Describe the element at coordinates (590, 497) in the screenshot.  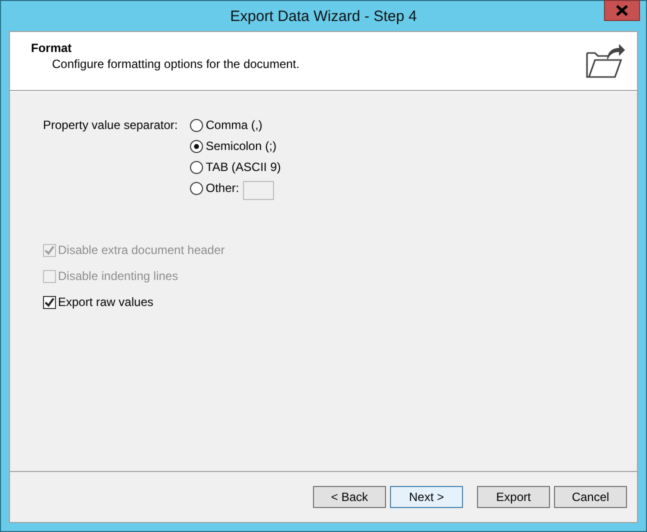
I see `wizard-button: Cancel` at that location.